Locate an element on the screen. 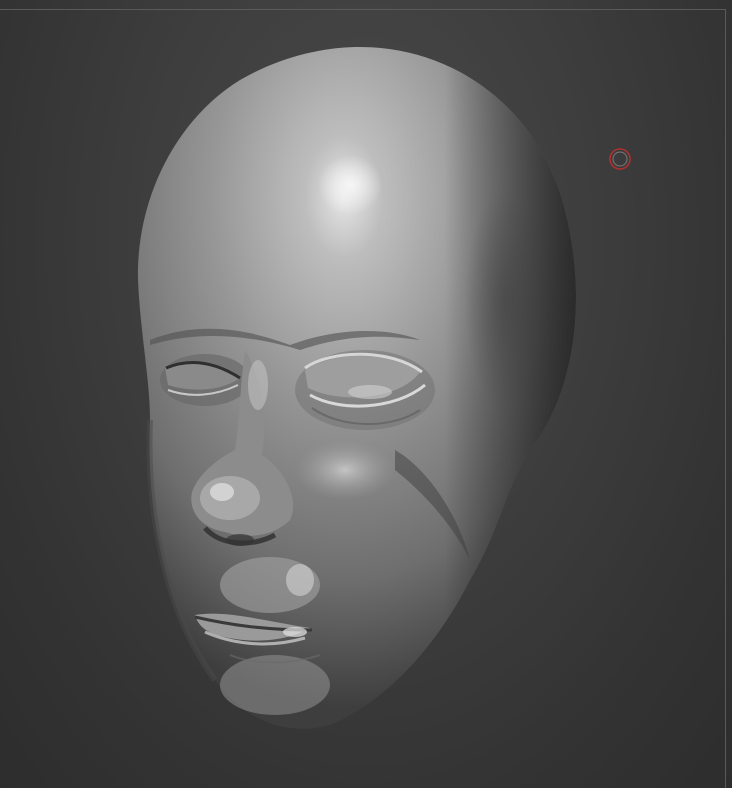 This screenshot has height=788, width=732. brush-cursor-icon is located at coordinates (620, 159).